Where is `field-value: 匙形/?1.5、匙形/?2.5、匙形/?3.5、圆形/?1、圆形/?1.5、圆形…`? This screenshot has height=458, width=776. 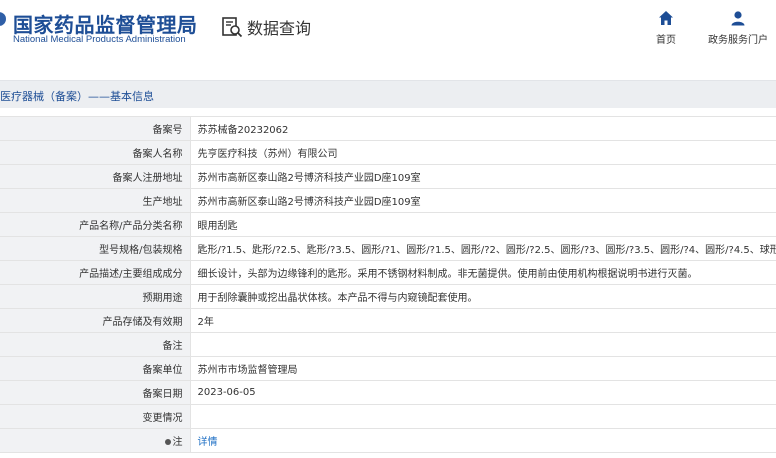 field-value: 匙形/?1.5、匙形/?2.5、匙形/?3.5、圆形/?1、圆形/?1.5、圆形… is located at coordinates (483, 248).